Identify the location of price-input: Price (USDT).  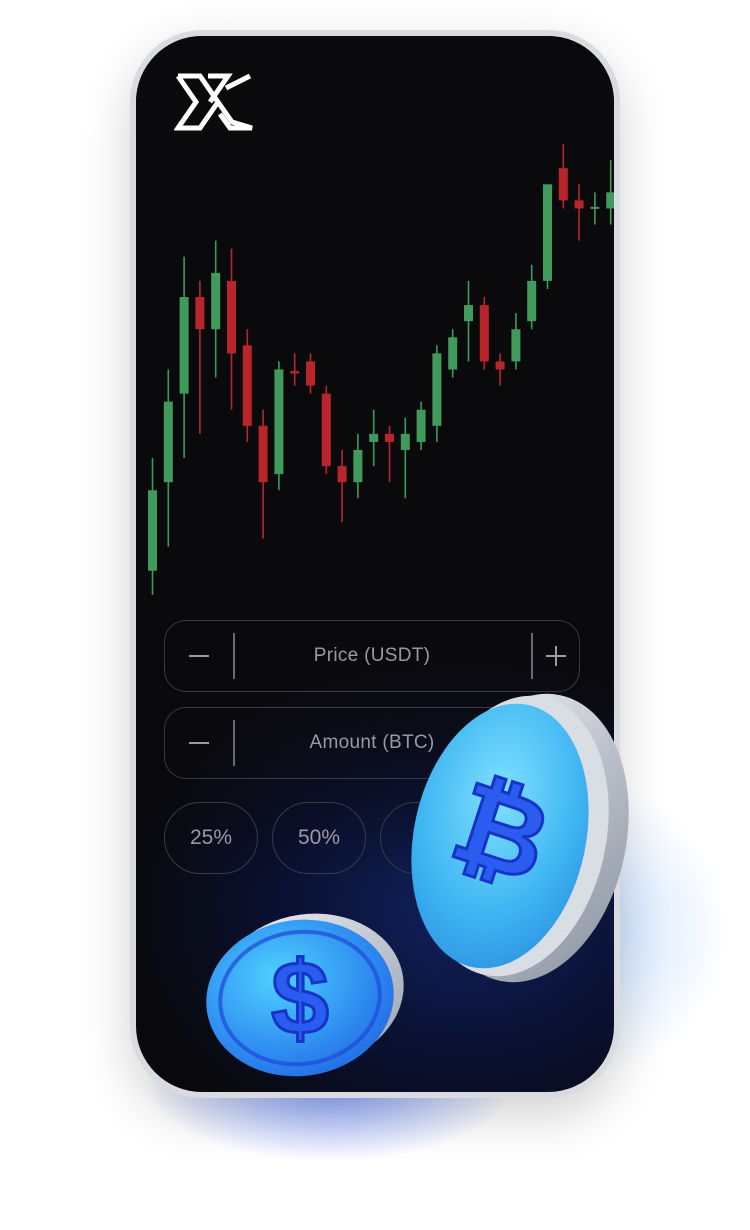
(372, 656).